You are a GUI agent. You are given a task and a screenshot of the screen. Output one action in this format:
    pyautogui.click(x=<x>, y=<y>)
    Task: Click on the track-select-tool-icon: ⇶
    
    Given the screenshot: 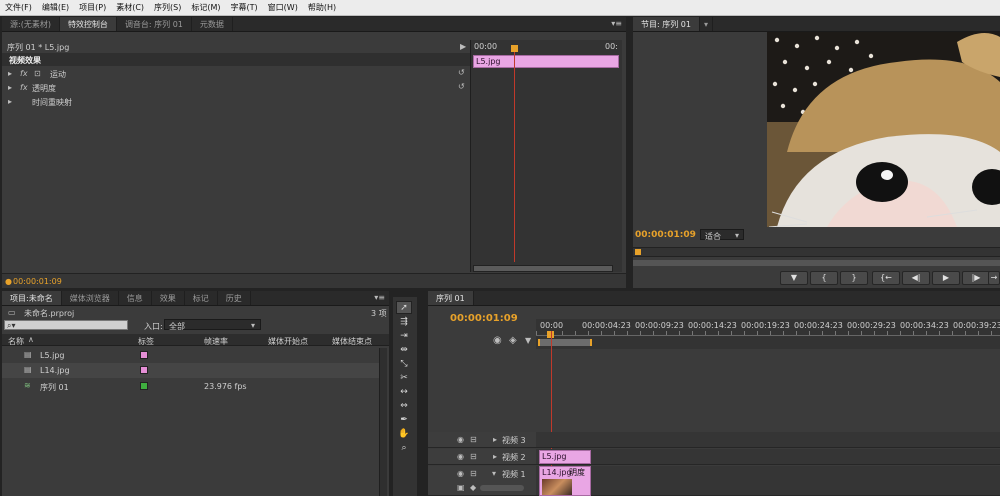 What is the action you would take?
    pyautogui.click(x=404, y=322)
    